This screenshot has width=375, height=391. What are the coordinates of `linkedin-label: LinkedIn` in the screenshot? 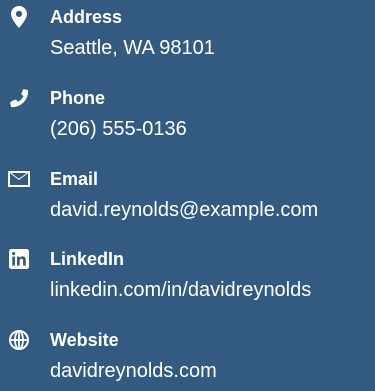 It's located at (87, 259).